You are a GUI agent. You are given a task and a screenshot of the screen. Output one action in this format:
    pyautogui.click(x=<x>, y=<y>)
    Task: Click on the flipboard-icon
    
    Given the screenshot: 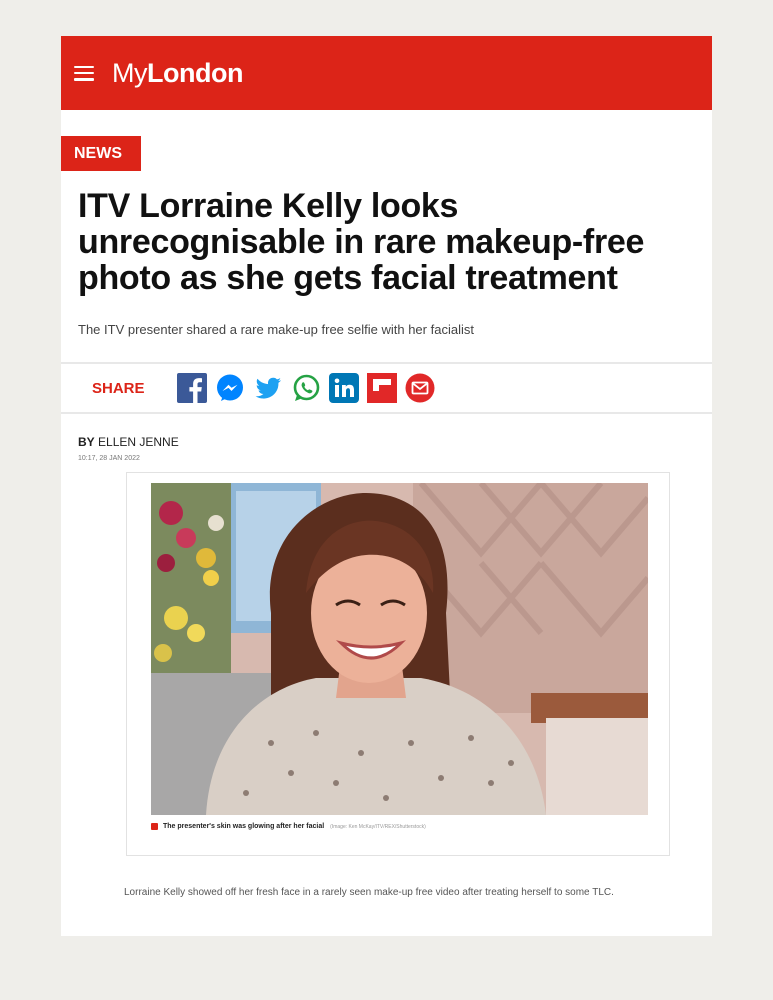 What is the action you would take?
    pyautogui.click(x=381, y=388)
    